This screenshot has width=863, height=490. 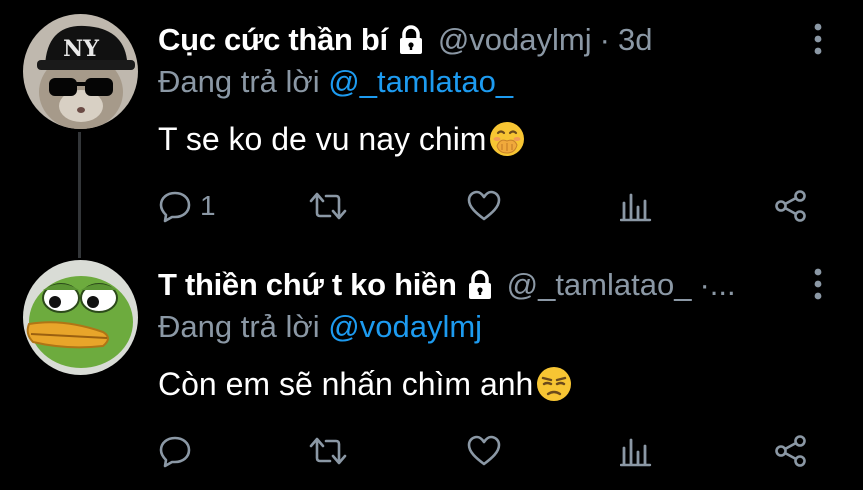 I want to click on replying-to: Đang trả lời @vodaylmj, so click(x=320, y=327).